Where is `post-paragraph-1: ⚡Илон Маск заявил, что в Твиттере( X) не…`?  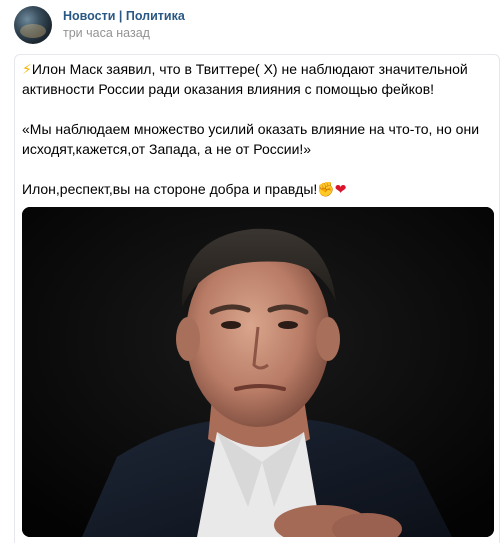
post-paragraph-1: ⚡Илон Маск заявил, что в Твиттере( X) не… is located at coordinates (258, 79).